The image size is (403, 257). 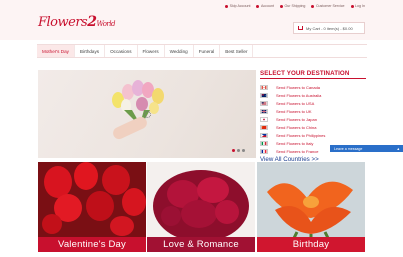 I want to click on logo-part1: Flowers, so click(x=63, y=22).